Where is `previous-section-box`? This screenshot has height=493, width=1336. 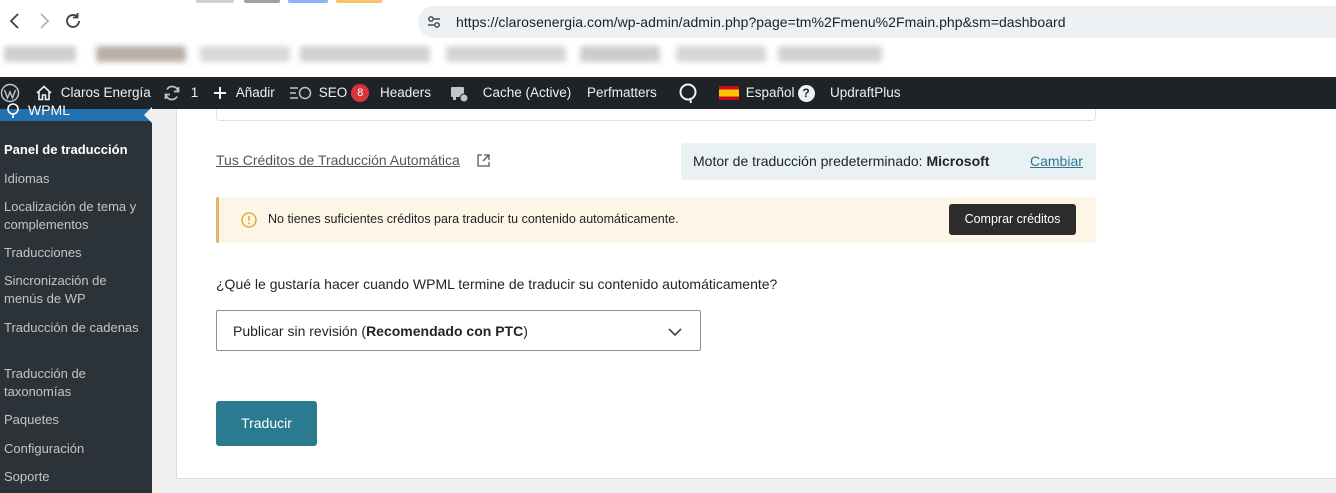 previous-section-box is located at coordinates (656, 115).